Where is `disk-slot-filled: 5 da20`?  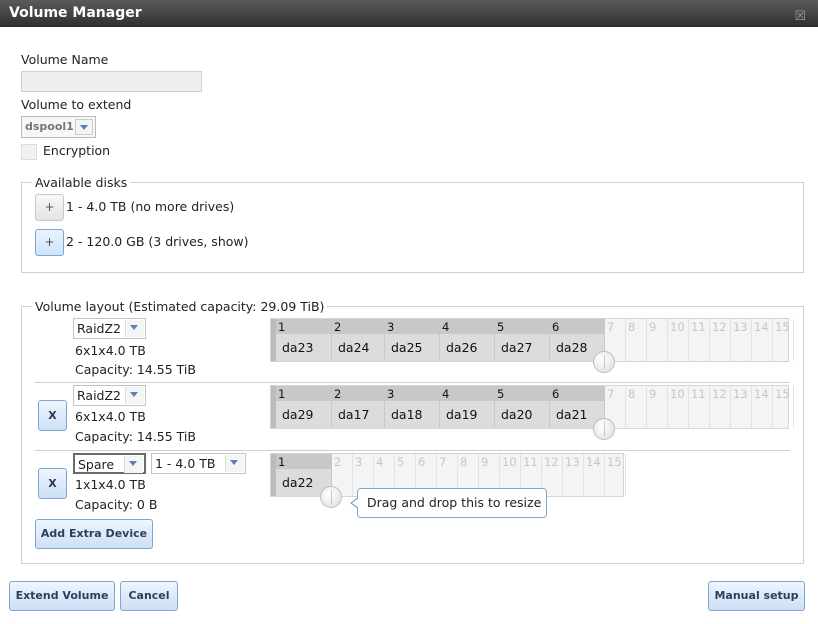 disk-slot-filled: 5 da20 is located at coordinates (522, 407).